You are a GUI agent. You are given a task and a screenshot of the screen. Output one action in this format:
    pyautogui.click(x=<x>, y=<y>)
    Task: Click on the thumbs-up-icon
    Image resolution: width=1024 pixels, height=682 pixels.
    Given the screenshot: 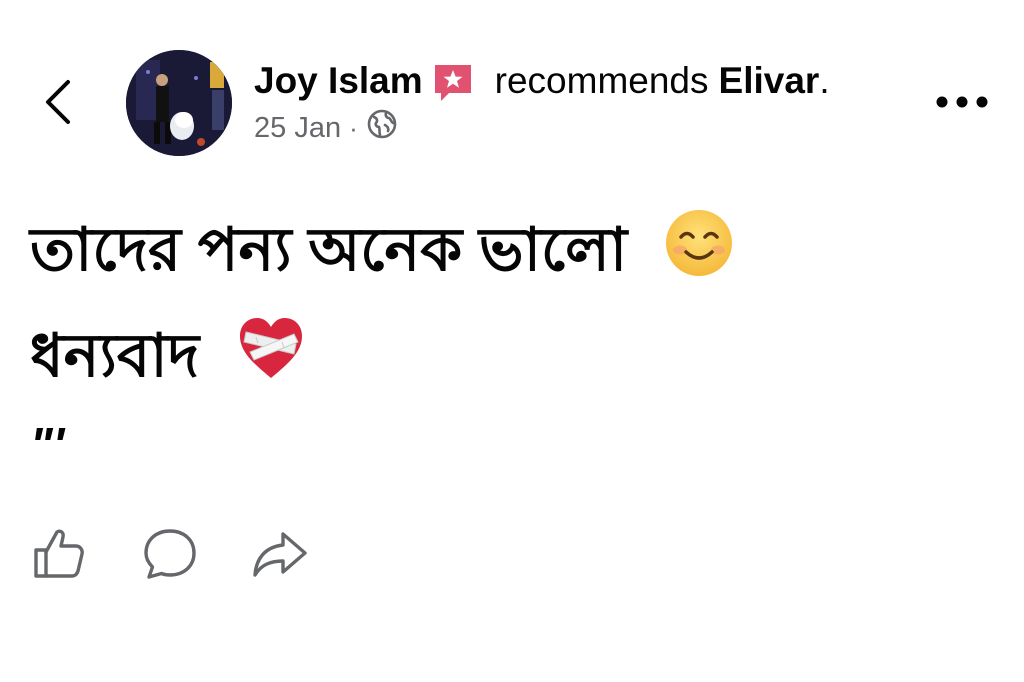 What is the action you would take?
    pyautogui.click(x=59, y=553)
    